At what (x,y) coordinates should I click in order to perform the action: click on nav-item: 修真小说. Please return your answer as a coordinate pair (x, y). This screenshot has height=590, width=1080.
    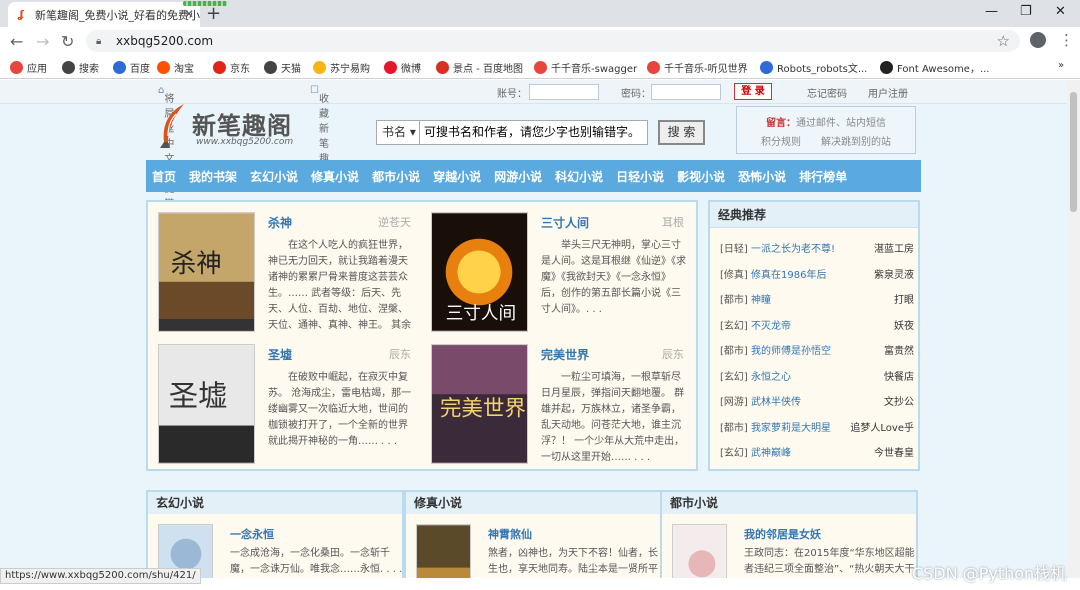
    Looking at the image, I should click on (335, 176).